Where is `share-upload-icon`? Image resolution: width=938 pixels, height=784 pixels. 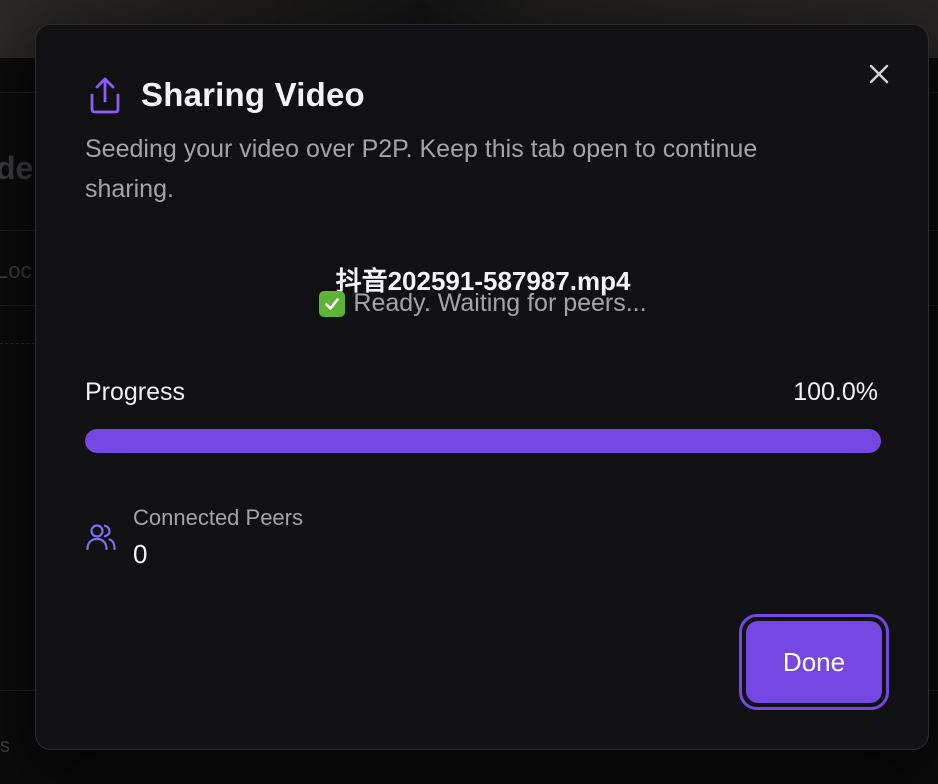 share-upload-icon is located at coordinates (105, 95).